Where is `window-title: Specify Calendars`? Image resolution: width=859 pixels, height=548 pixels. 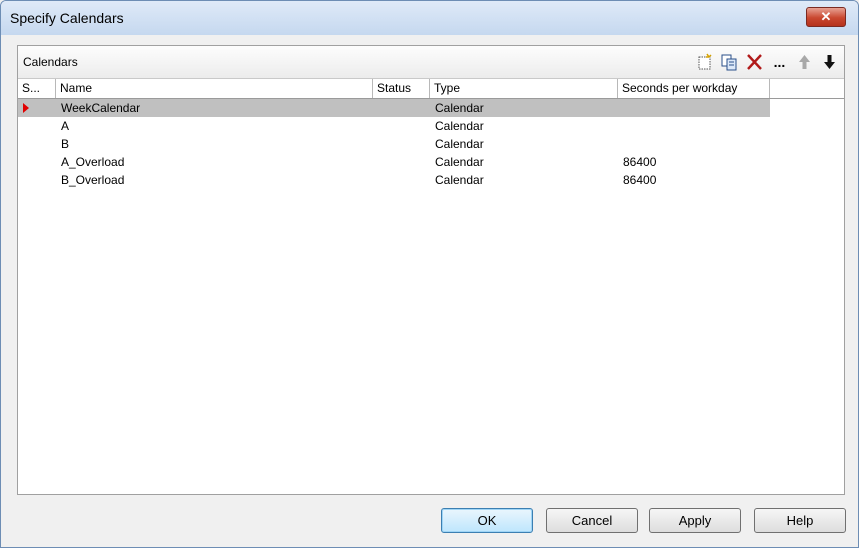 window-title: Specify Calendars is located at coordinates (67, 18).